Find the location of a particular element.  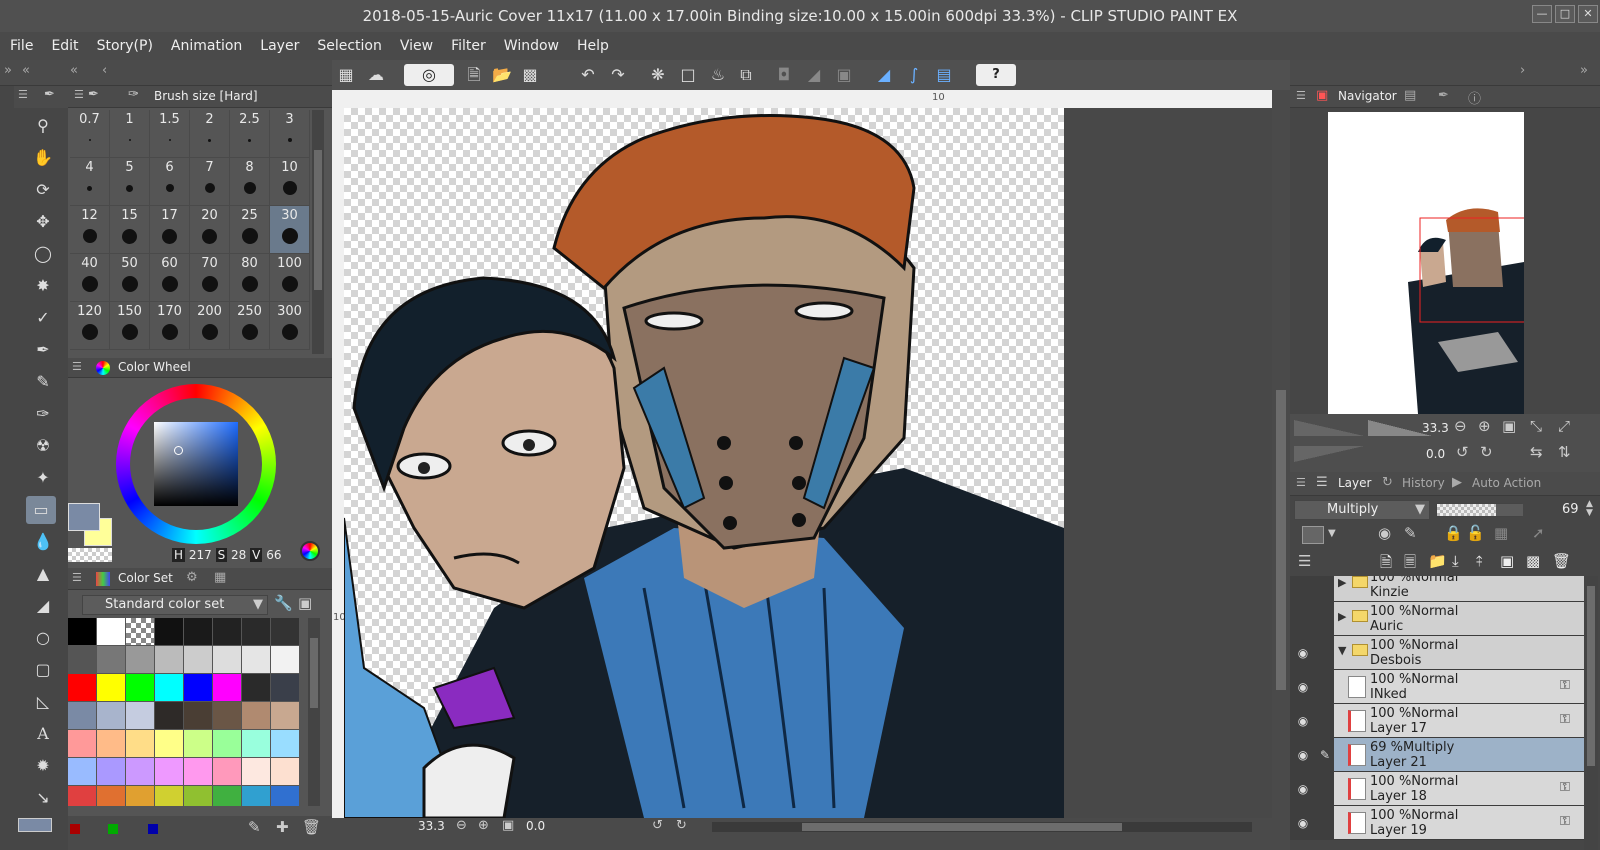

new-vector-layer-icon: 🗏 is located at coordinates (1410, 564).